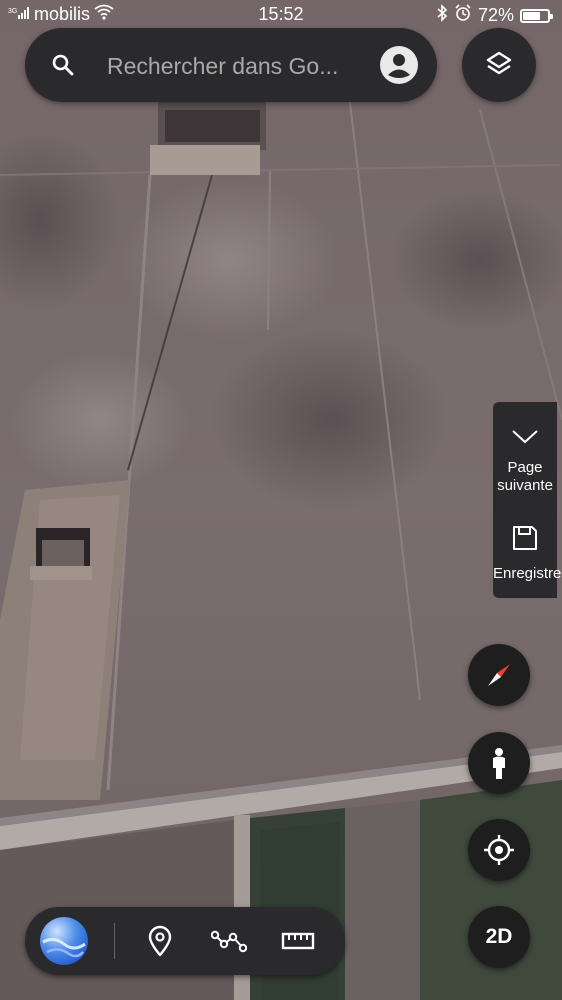 This screenshot has height=1000, width=562. I want to click on layers-icon, so click(499, 63).